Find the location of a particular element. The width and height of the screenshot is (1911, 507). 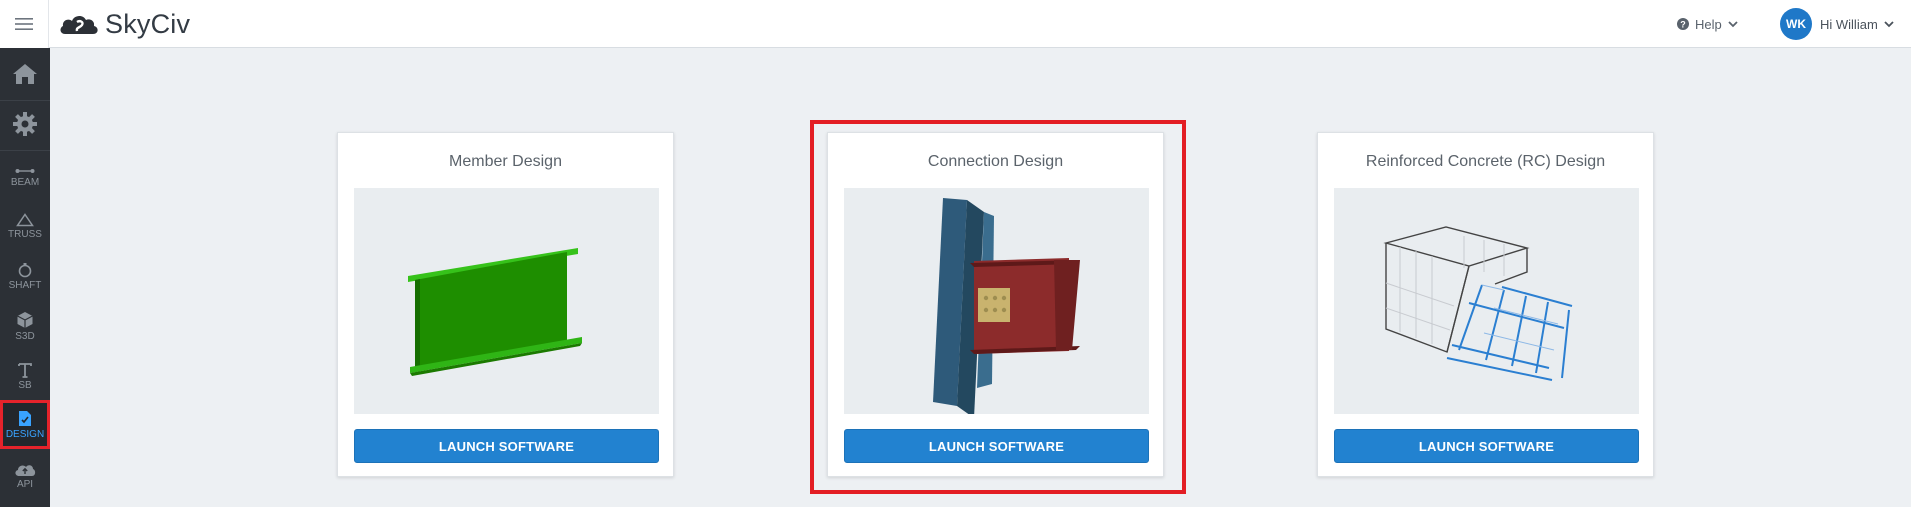

sidebar-item-sb: SB is located at coordinates (25, 376).